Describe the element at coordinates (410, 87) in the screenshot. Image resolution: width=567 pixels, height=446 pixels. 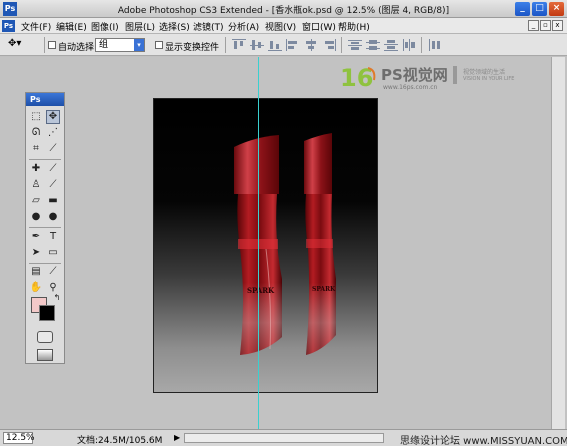
I see `watermark-url: www.16ps.com.cn` at that location.